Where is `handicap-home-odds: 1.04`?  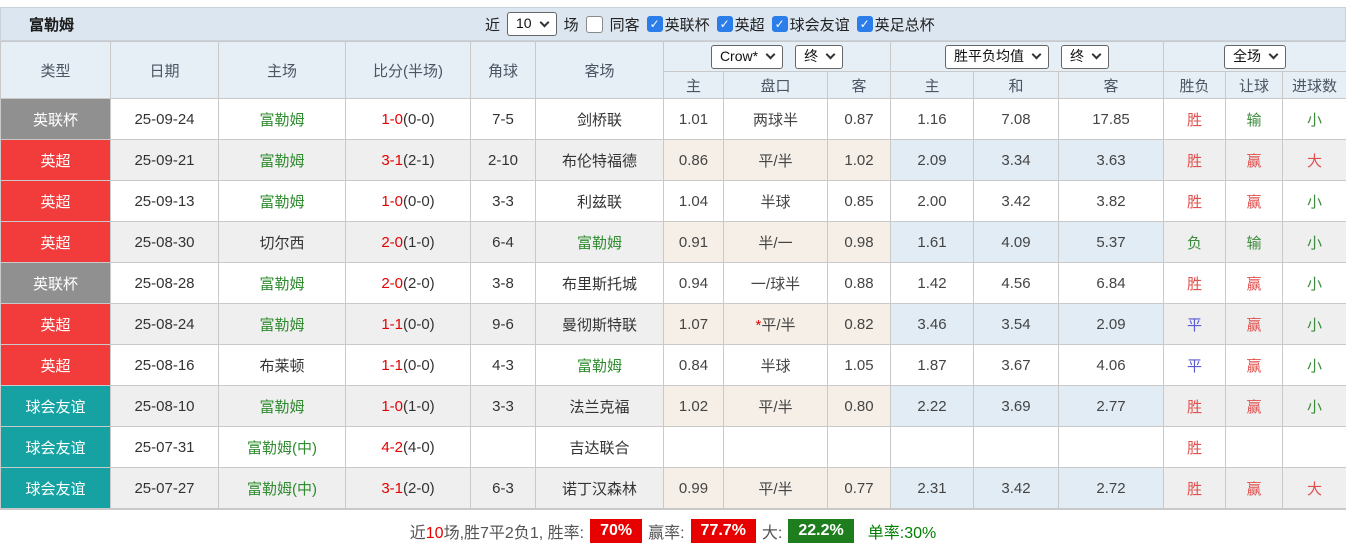
handicap-home-odds: 1.04 is located at coordinates (693, 201).